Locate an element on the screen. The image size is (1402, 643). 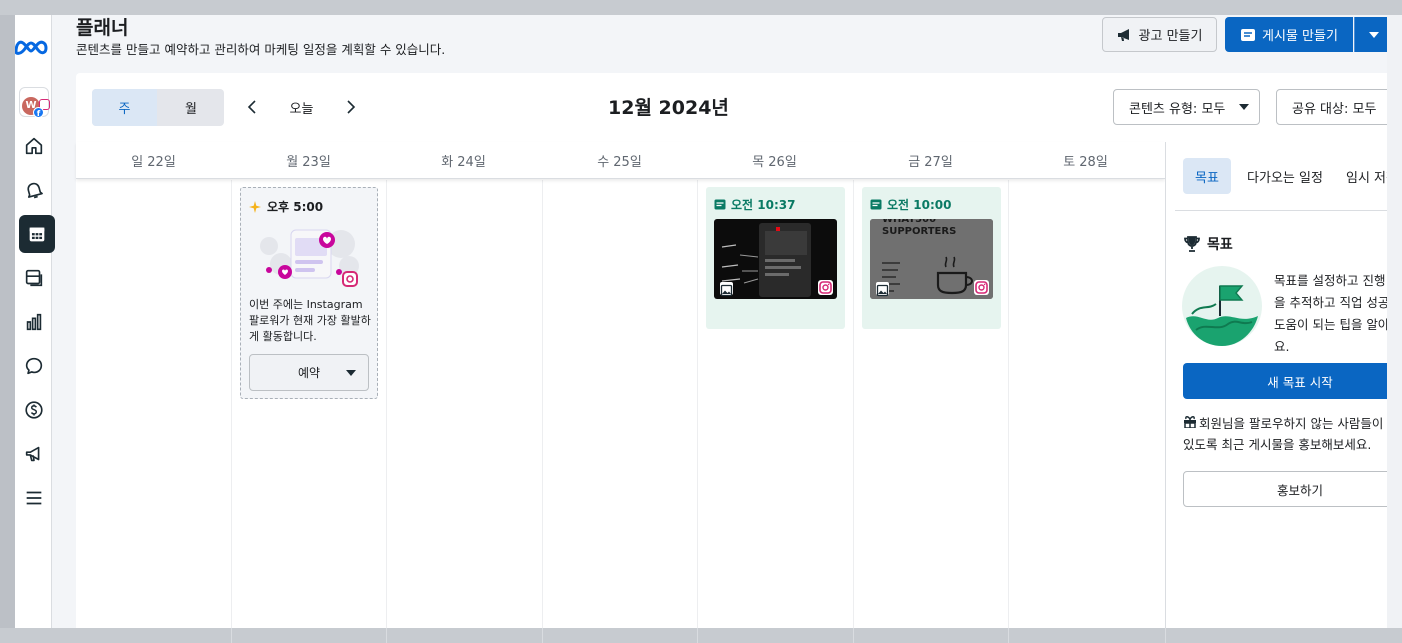
goals-heading-label: 목표 is located at coordinates (1220, 245).